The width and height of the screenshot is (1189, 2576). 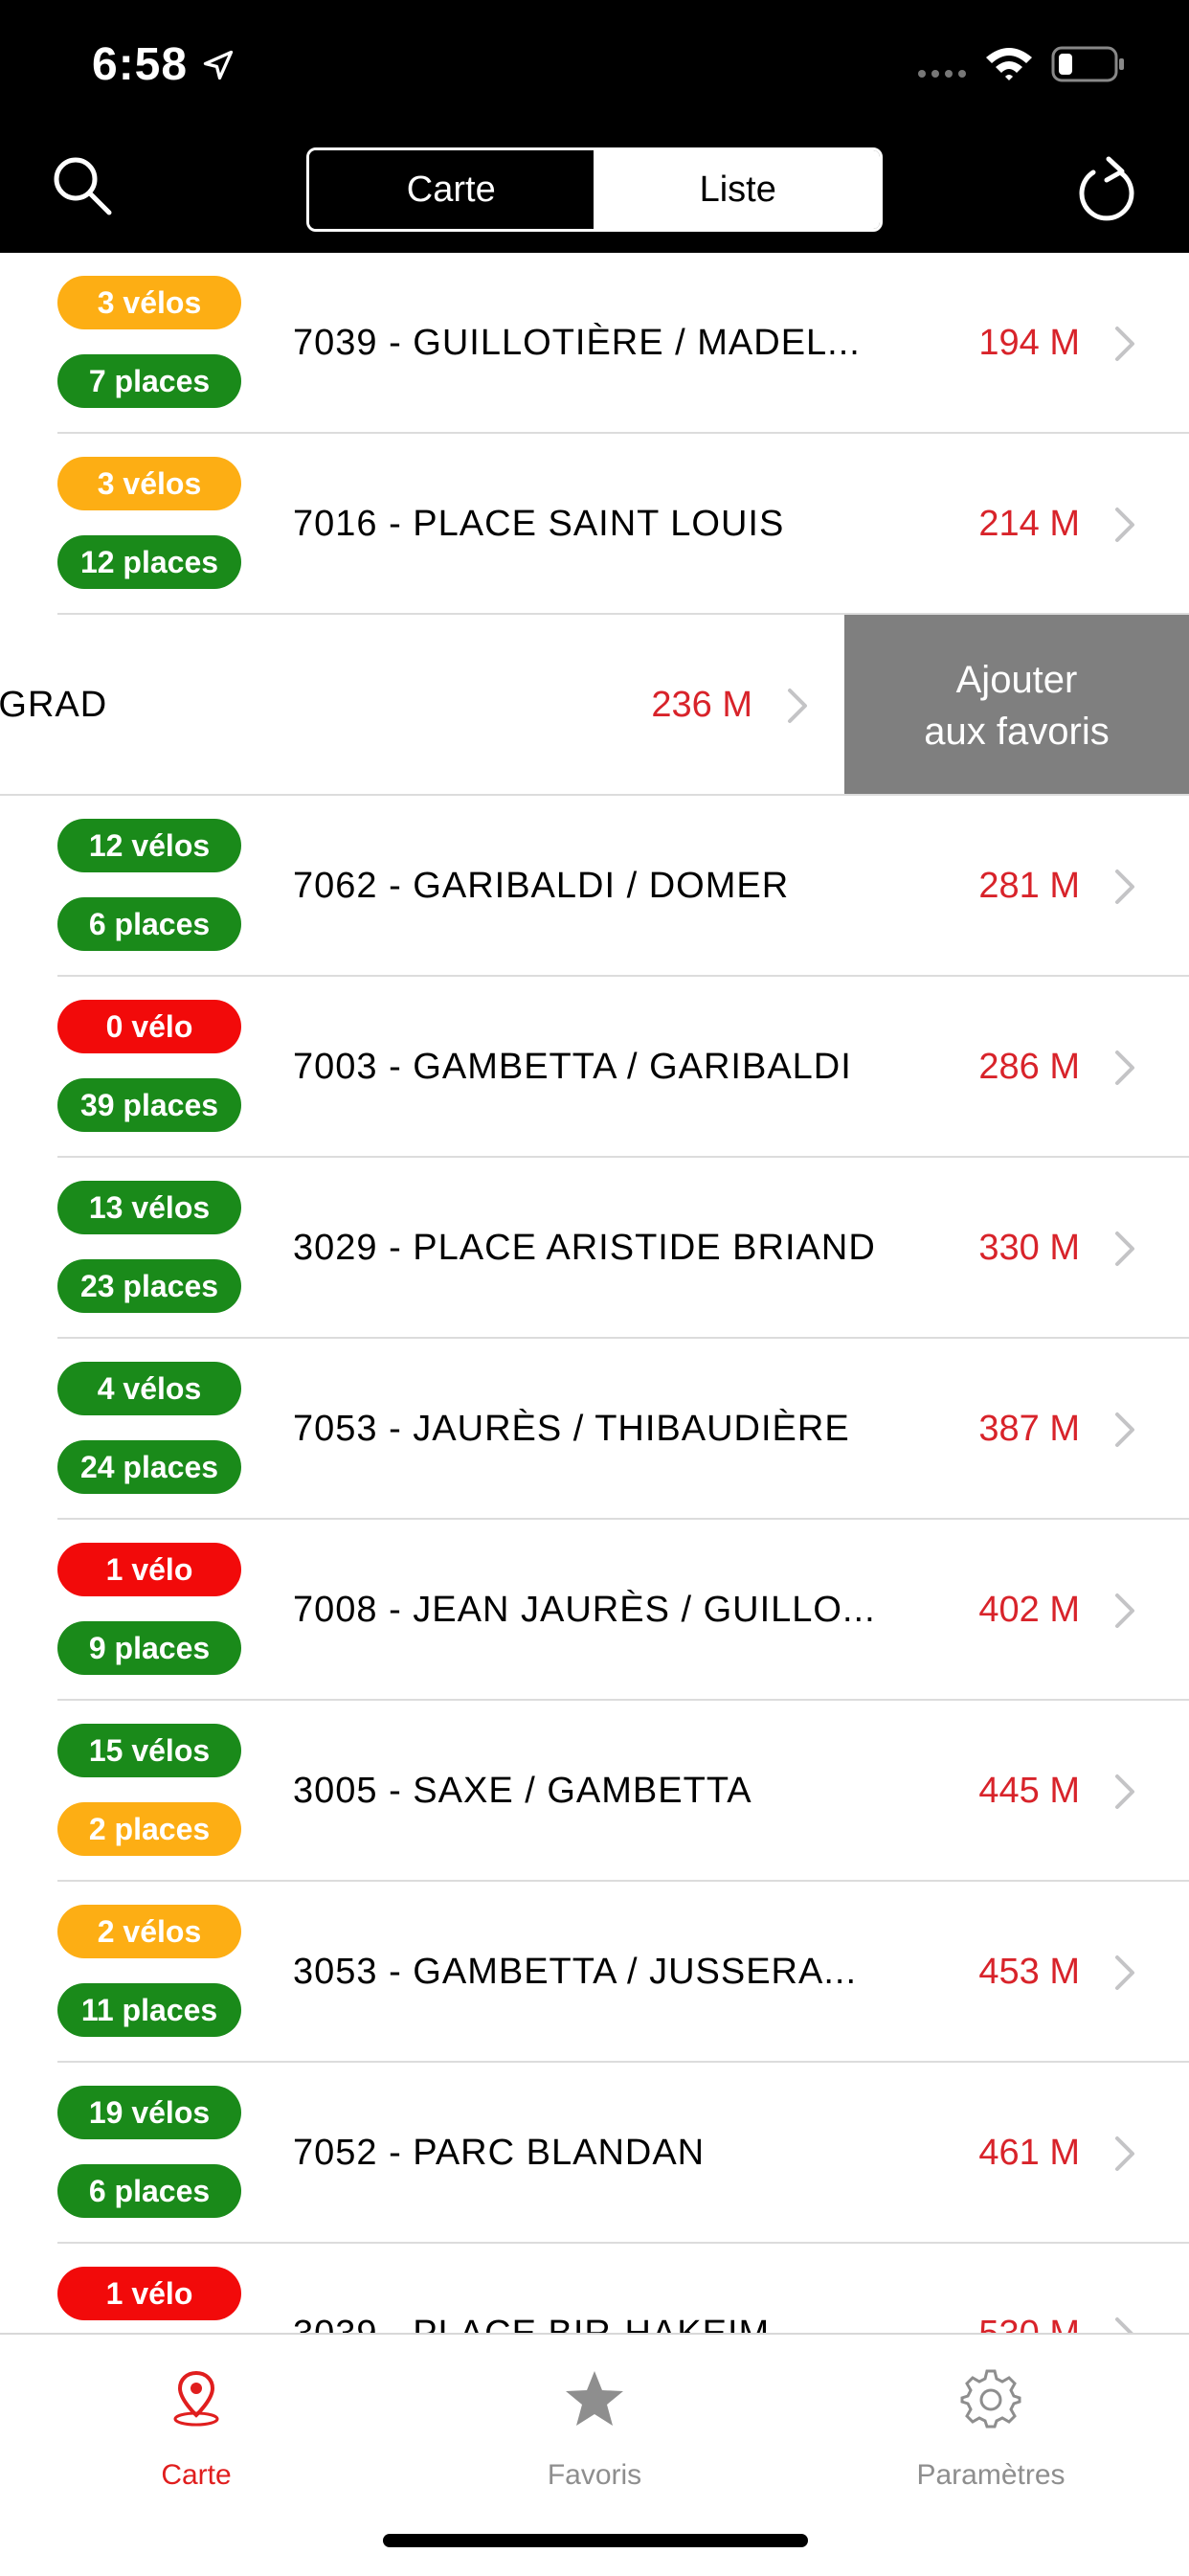 What do you see at coordinates (1029, 886) in the screenshot?
I see `station-distance: 281 M` at bounding box center [1029, 886].